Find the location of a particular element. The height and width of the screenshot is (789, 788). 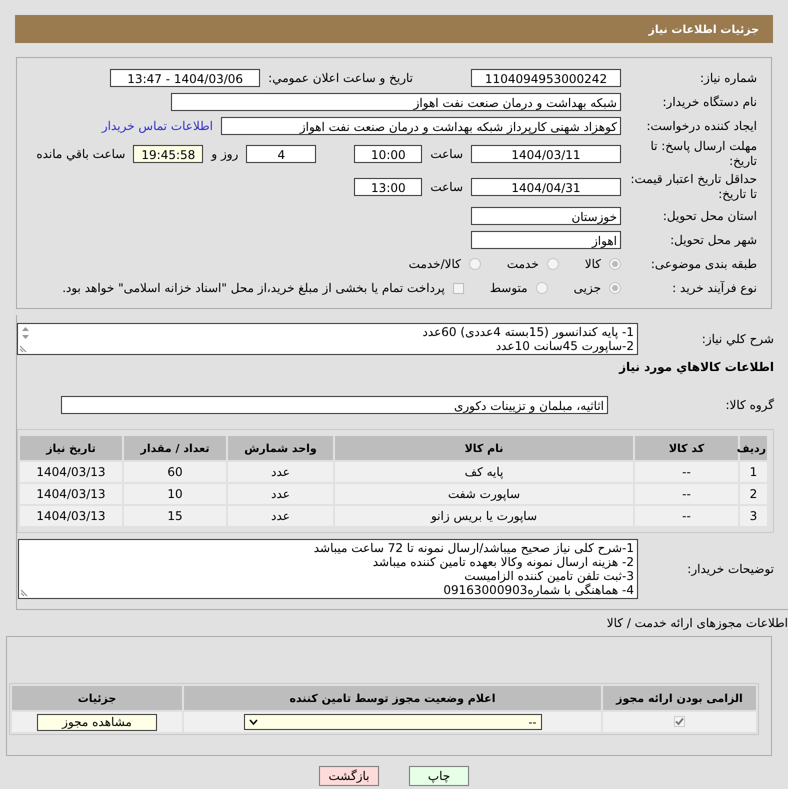

table-cell: پایه کف is located at coordinates (484, 472).